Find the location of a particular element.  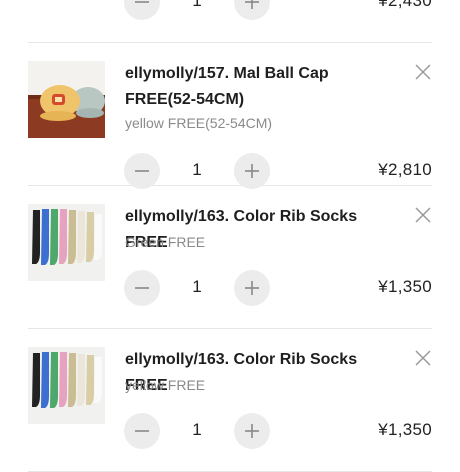

product-variant: yellow FREE(52-54CM) is located at coordinates (199, 123).